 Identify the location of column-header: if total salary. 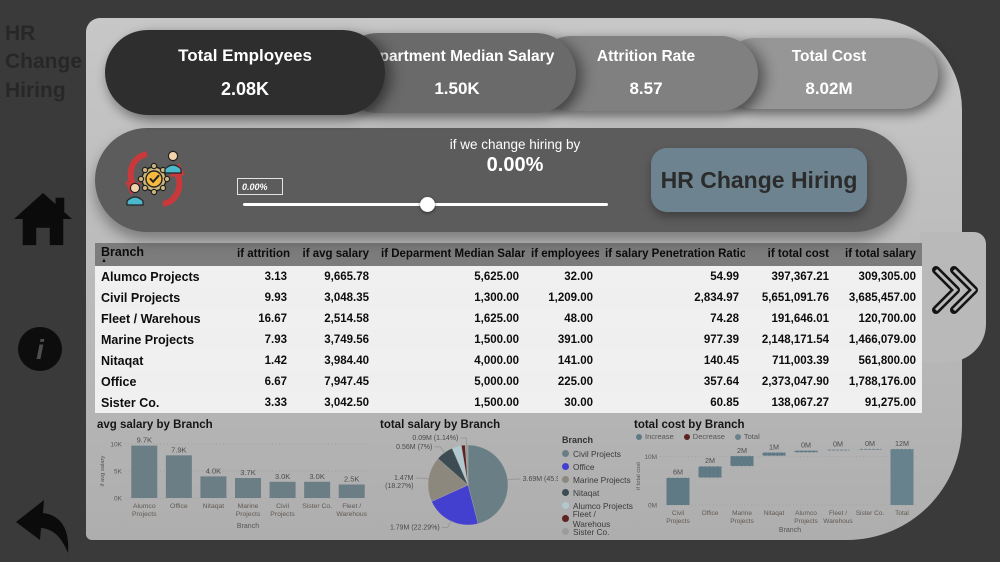
(878, 254).